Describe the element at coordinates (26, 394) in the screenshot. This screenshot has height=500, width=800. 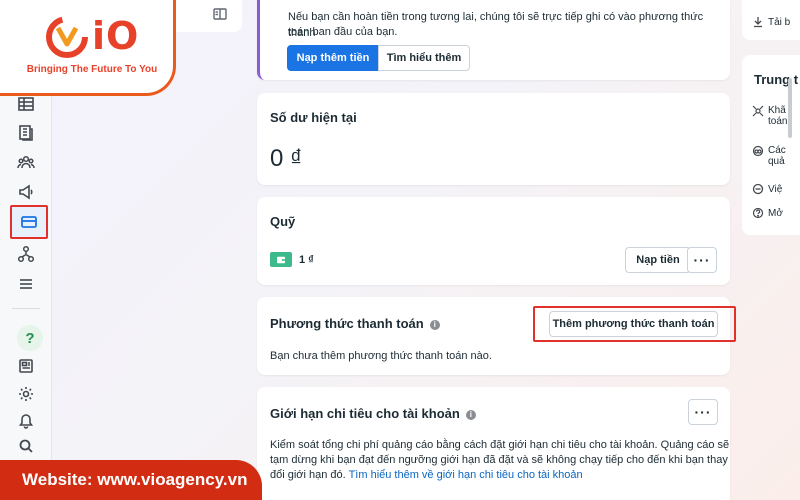
I see `settings-gear-icon` at that location.